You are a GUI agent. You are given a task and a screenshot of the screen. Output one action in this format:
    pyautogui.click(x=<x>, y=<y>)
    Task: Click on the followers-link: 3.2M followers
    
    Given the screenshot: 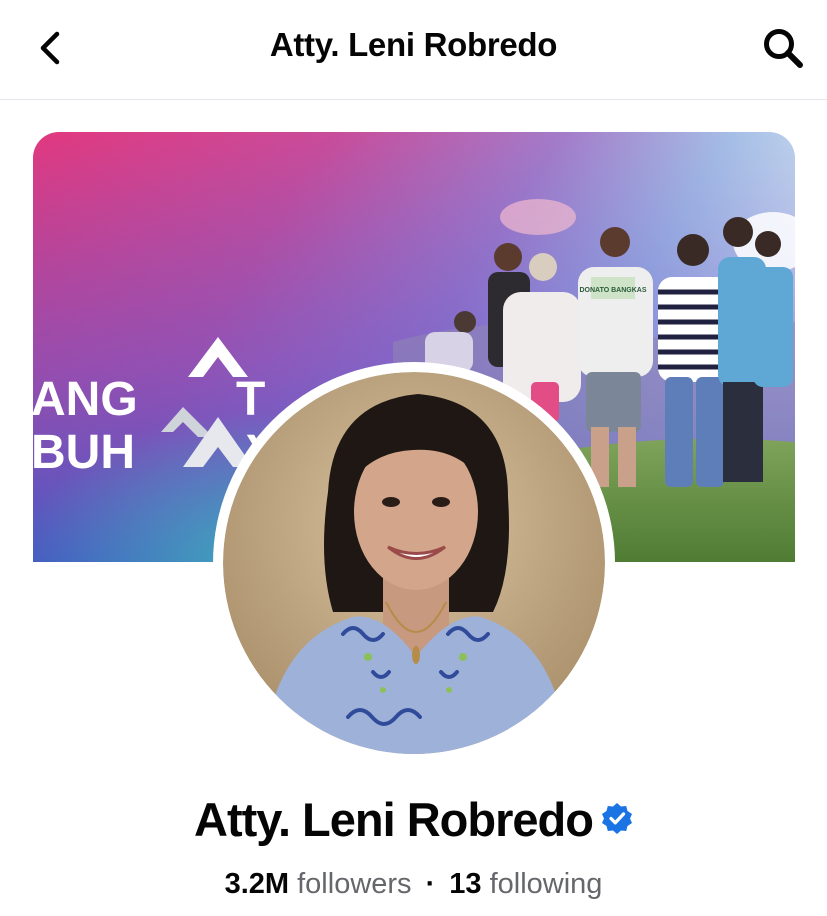 What is the action you would take?
    pyautogui.click(x=318, y=884)
    